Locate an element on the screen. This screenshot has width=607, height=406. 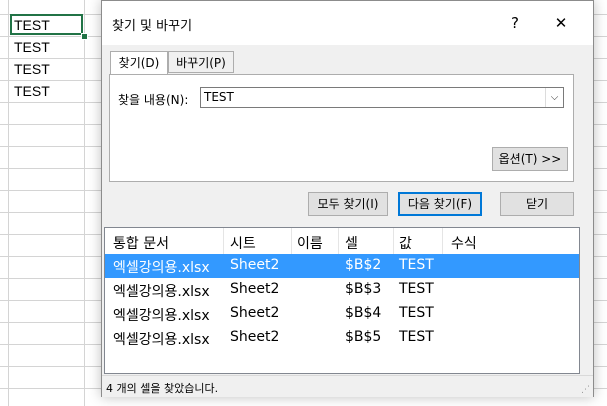
result-cell: $B$5 is located at coordinates (363, 337).